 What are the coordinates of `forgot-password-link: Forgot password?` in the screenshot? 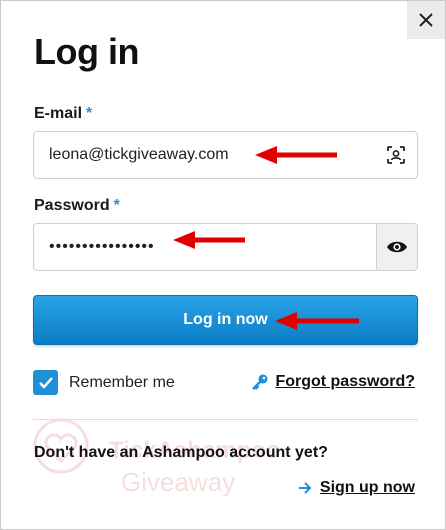 It's located at (333, 382).